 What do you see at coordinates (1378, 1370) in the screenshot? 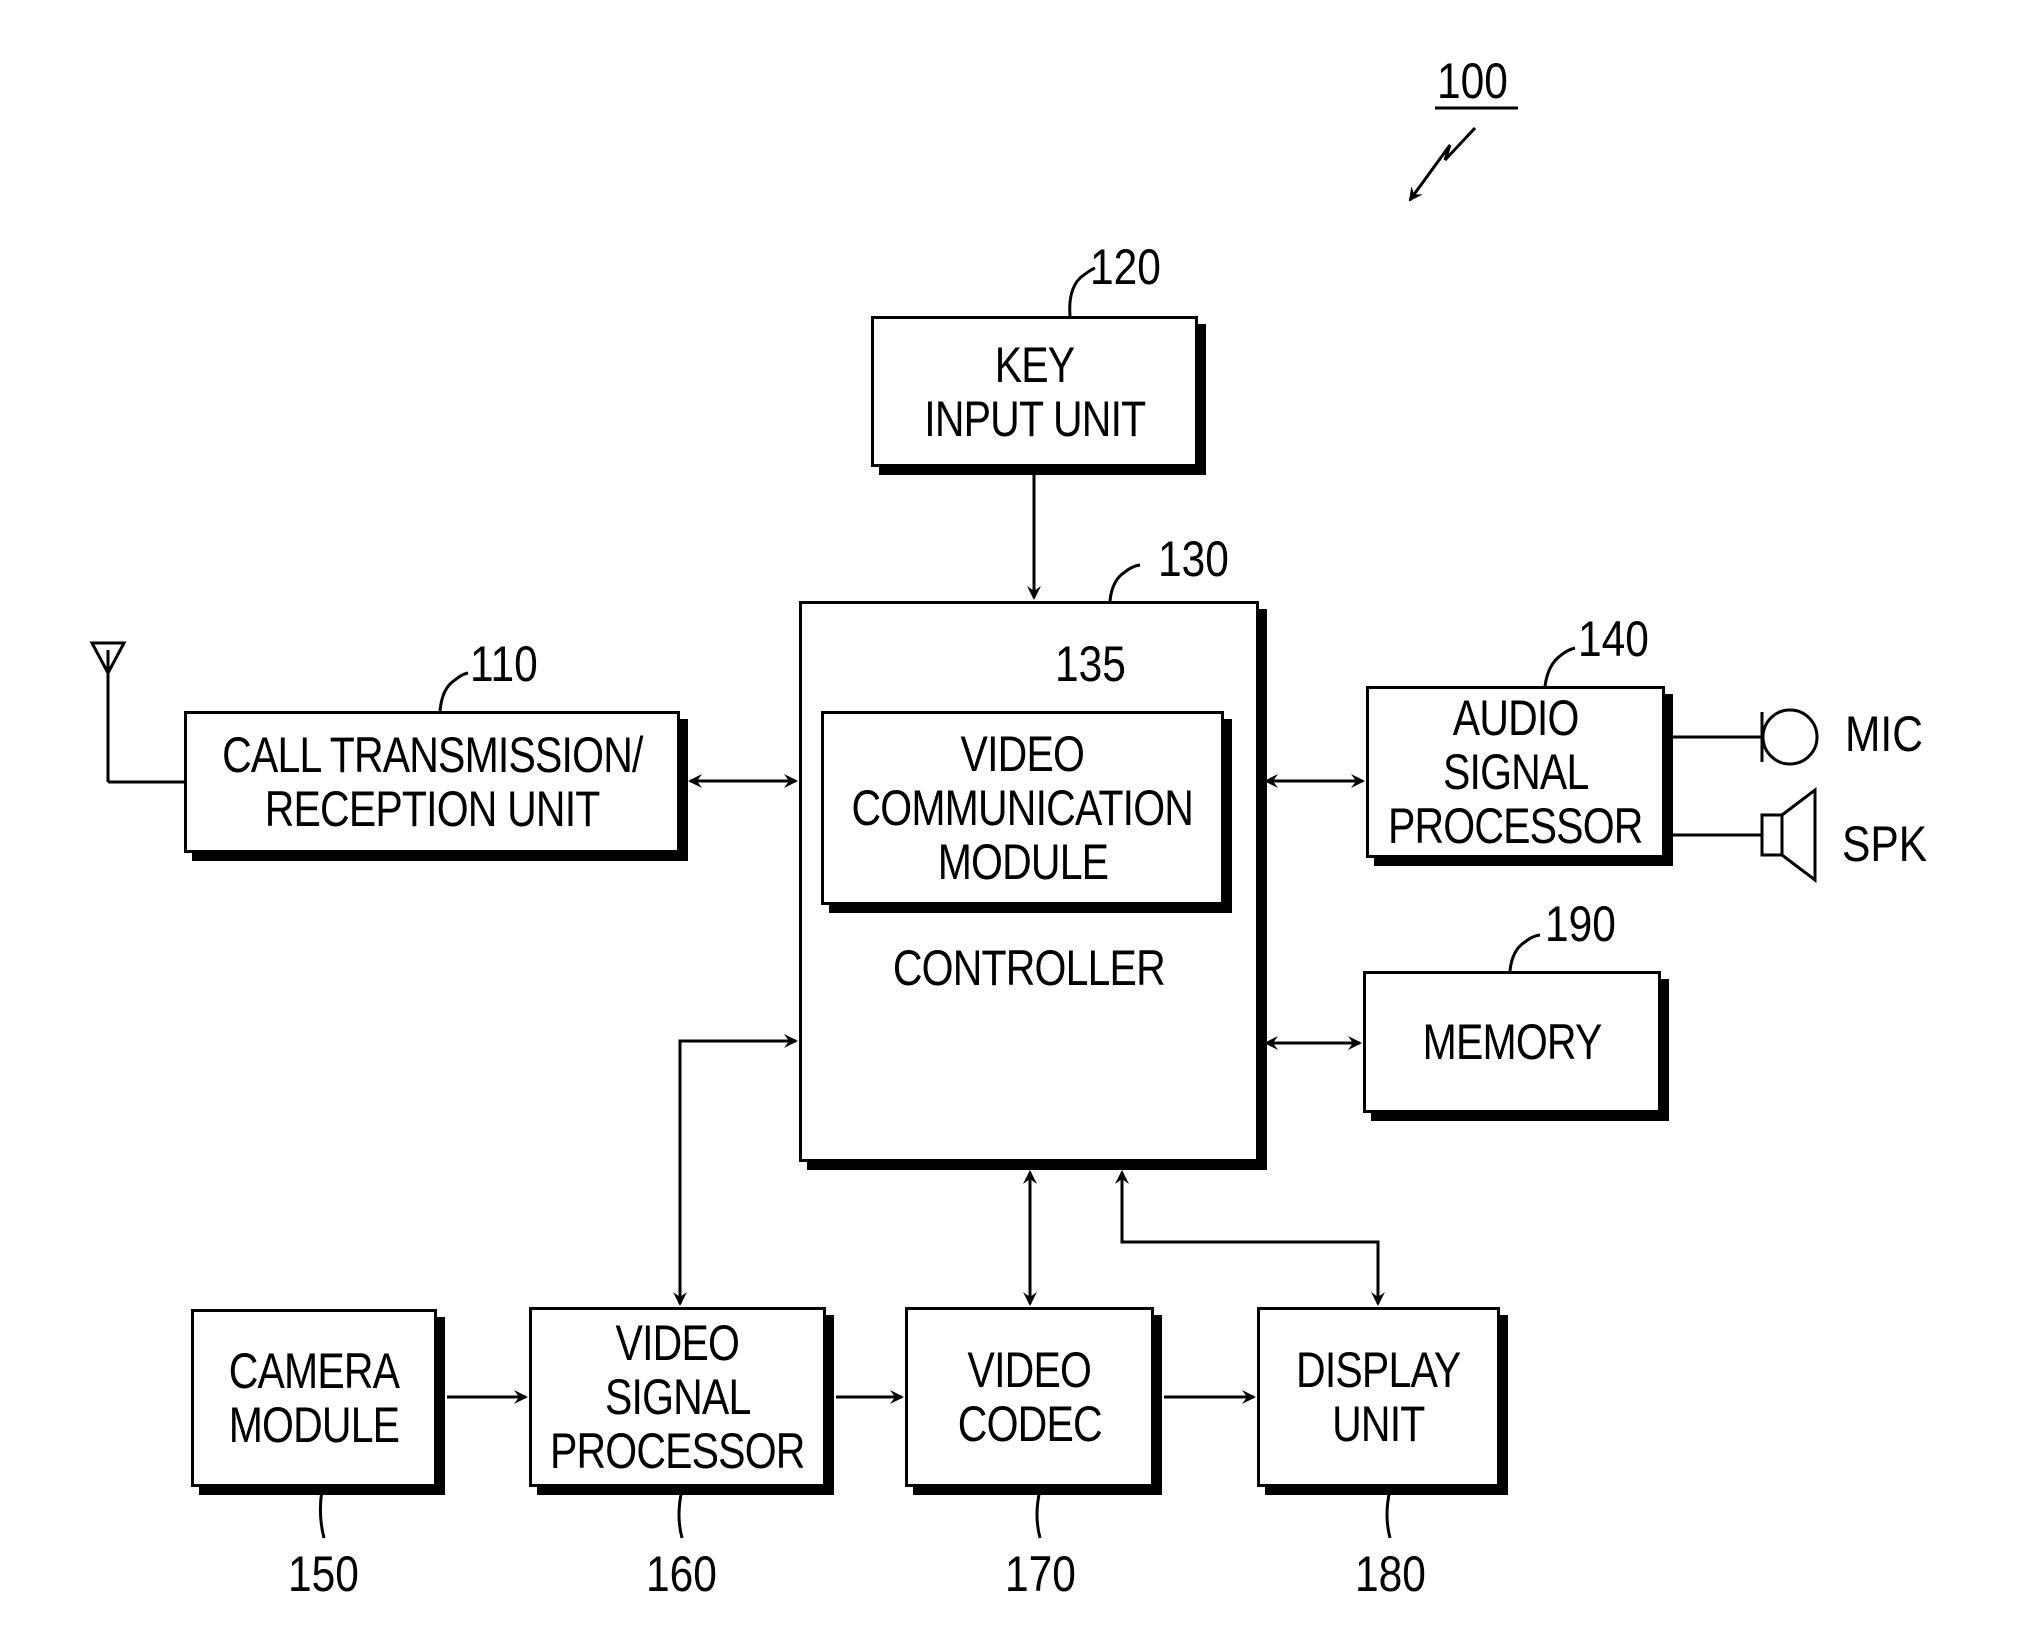
I see `display-line-1: DISPLAY` at bounding box center [1378, 1370].